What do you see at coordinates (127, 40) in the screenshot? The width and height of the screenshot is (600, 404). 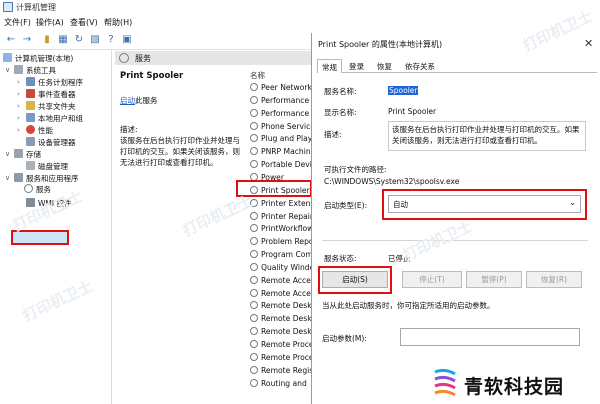 I see `console-icon: ▣` at bounding box center [127, 40].